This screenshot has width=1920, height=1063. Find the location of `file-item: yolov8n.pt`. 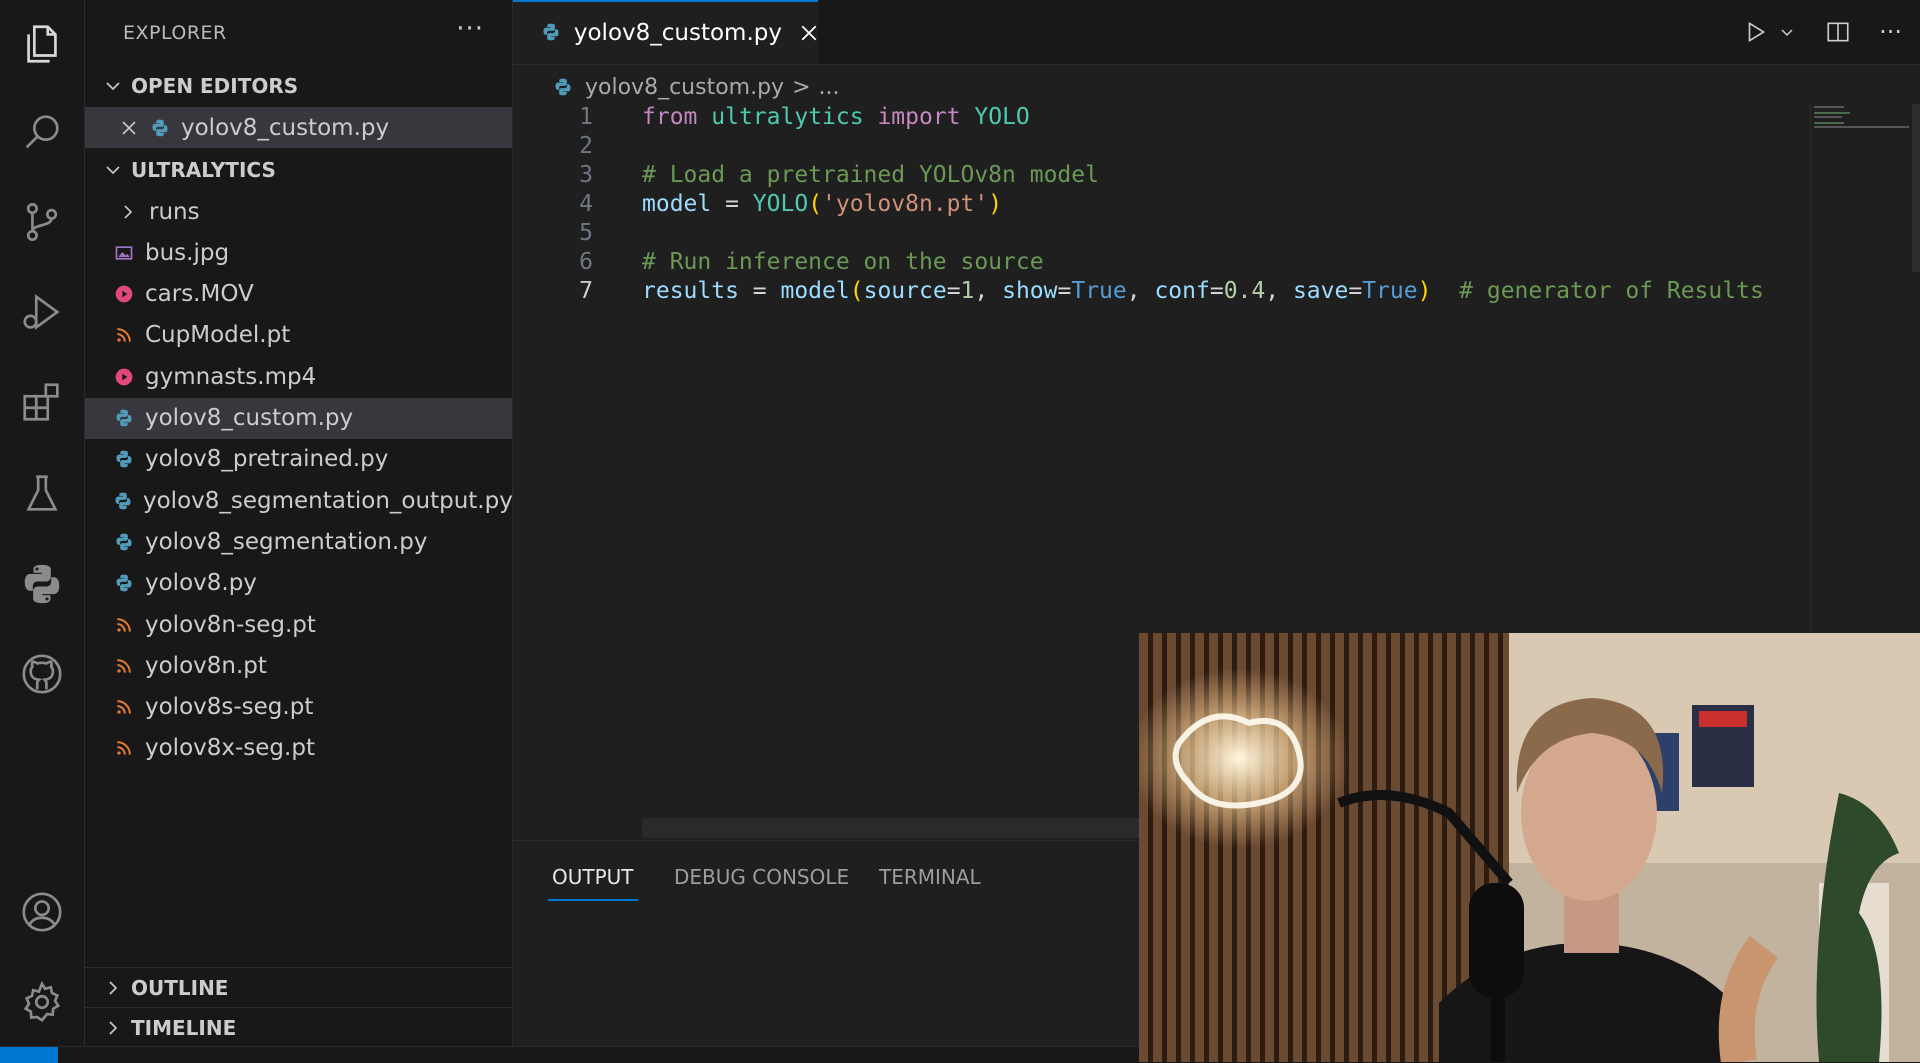

file-item: yolov8n.pt is located at coordinates (298, 665).